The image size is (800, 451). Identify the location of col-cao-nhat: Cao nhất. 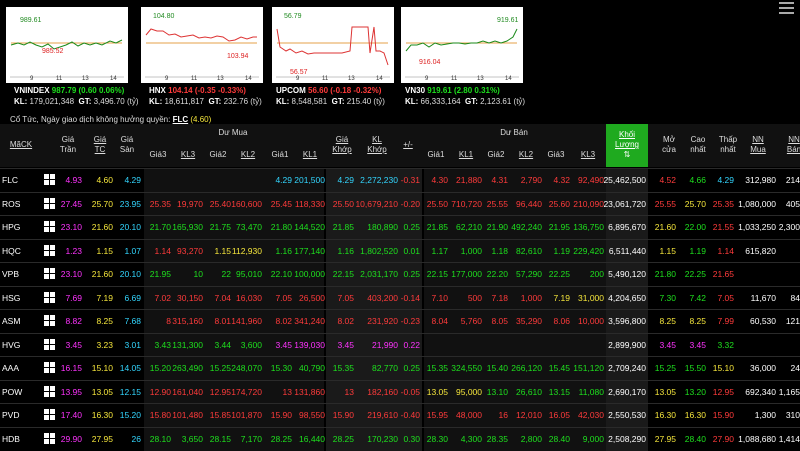
(698, 145).